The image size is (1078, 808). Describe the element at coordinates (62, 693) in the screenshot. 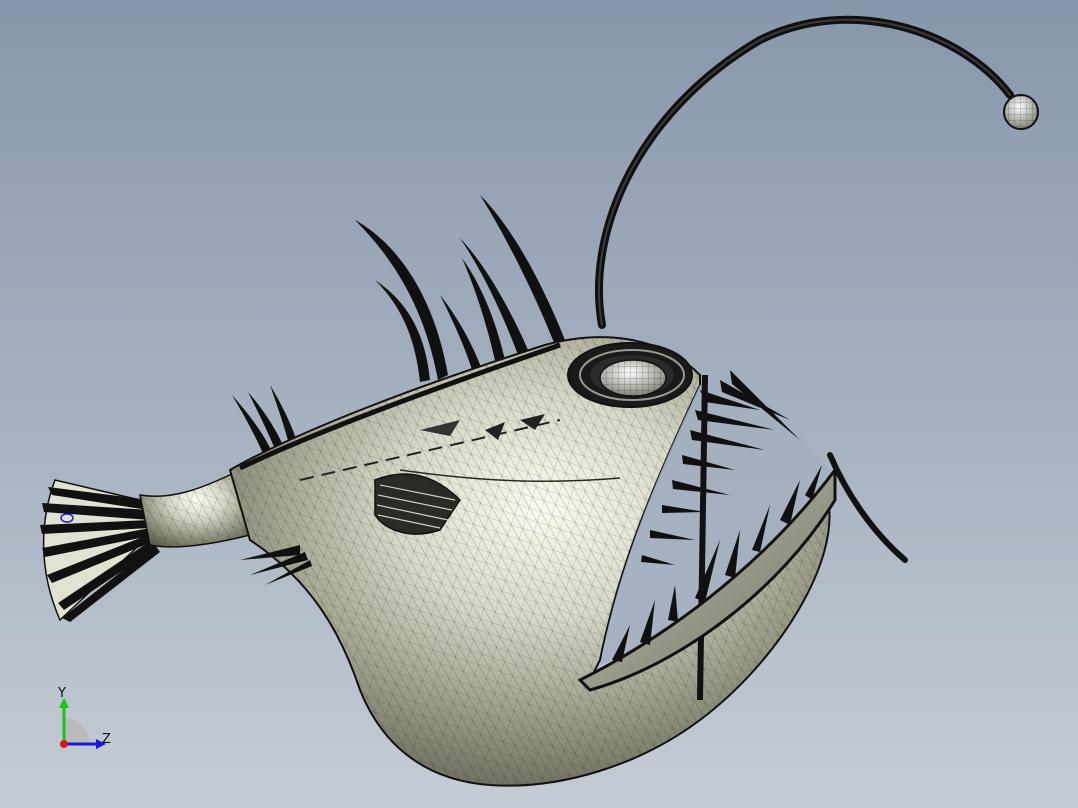

I see `triad-y-label: Y` at that location.